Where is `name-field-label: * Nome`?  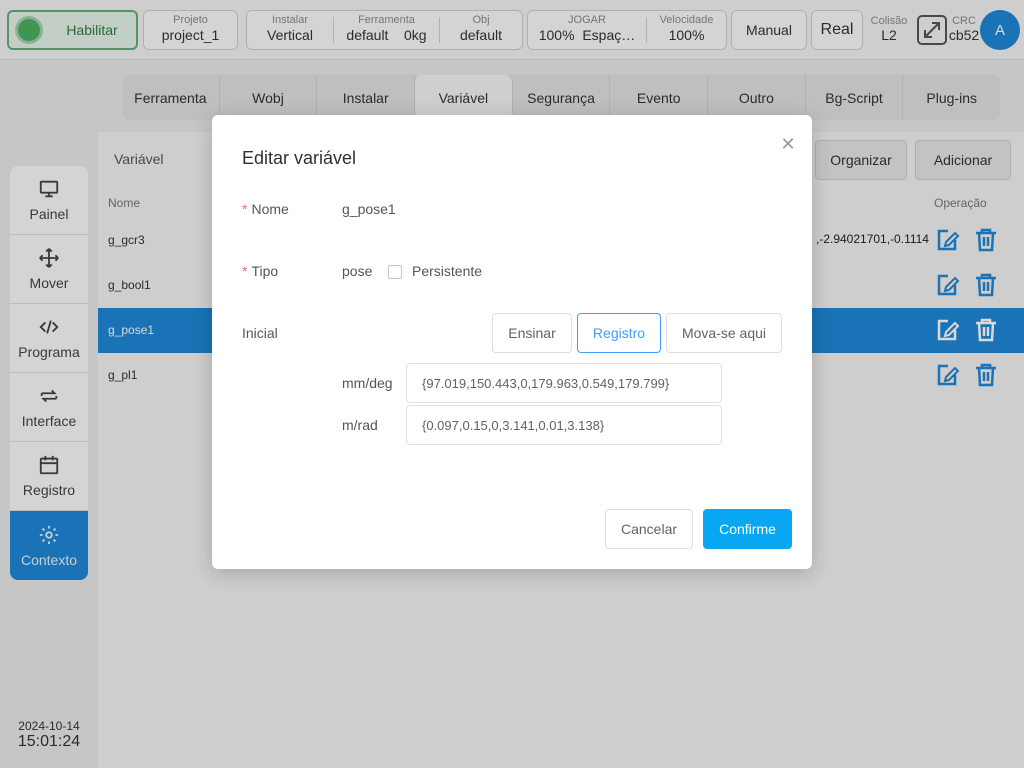
name-field-label: * Nome is located at coordinates (265, 209).